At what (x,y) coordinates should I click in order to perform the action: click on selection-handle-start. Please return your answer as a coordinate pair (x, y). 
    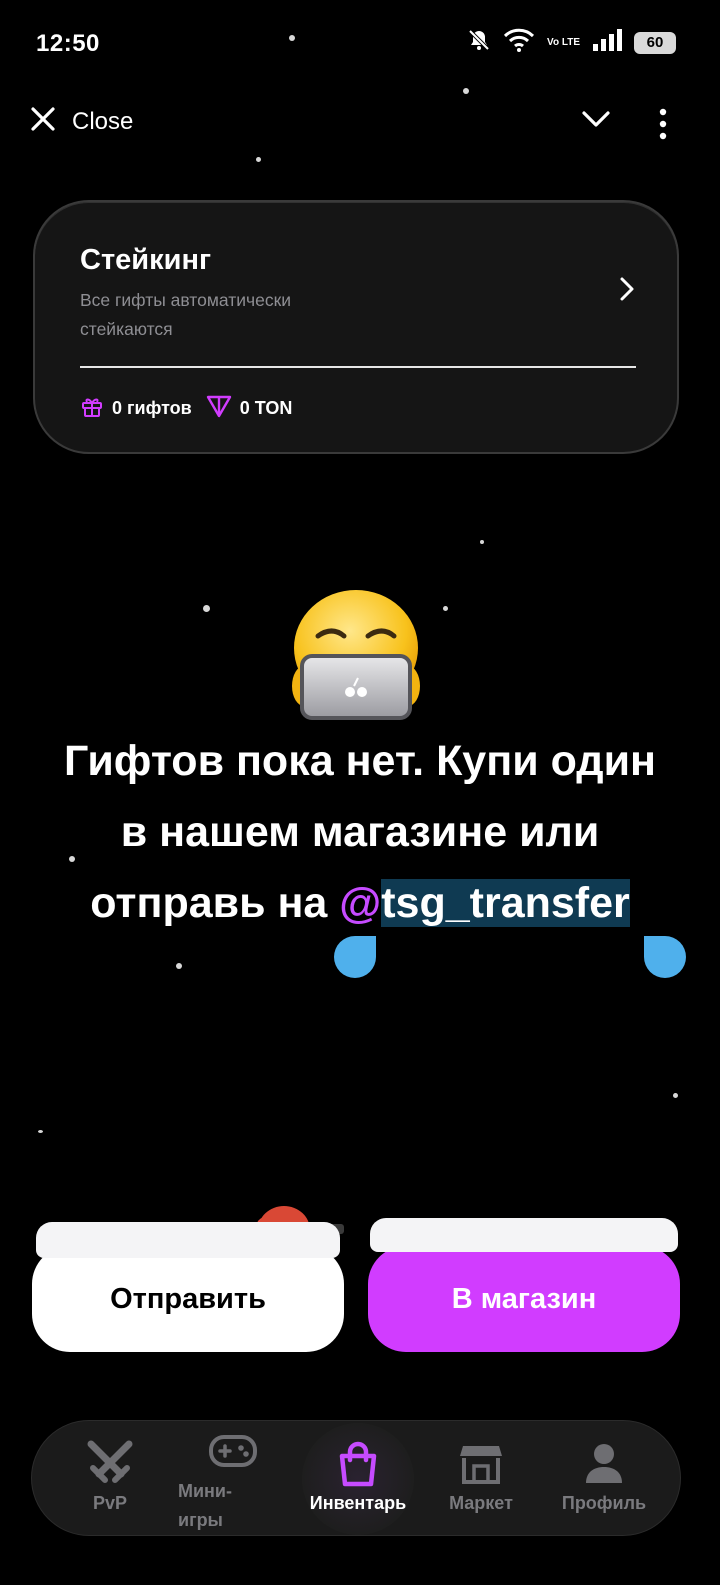
    Looking at the image, I should click on (355, 957).